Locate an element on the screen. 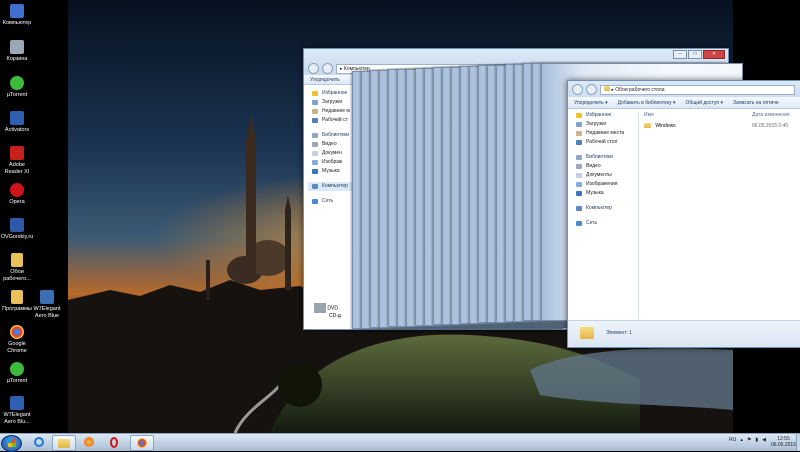 This screenshot has height=452, width=800. address-bar: ▸ Обои рабочего стола is located at coordinates (697, 89).